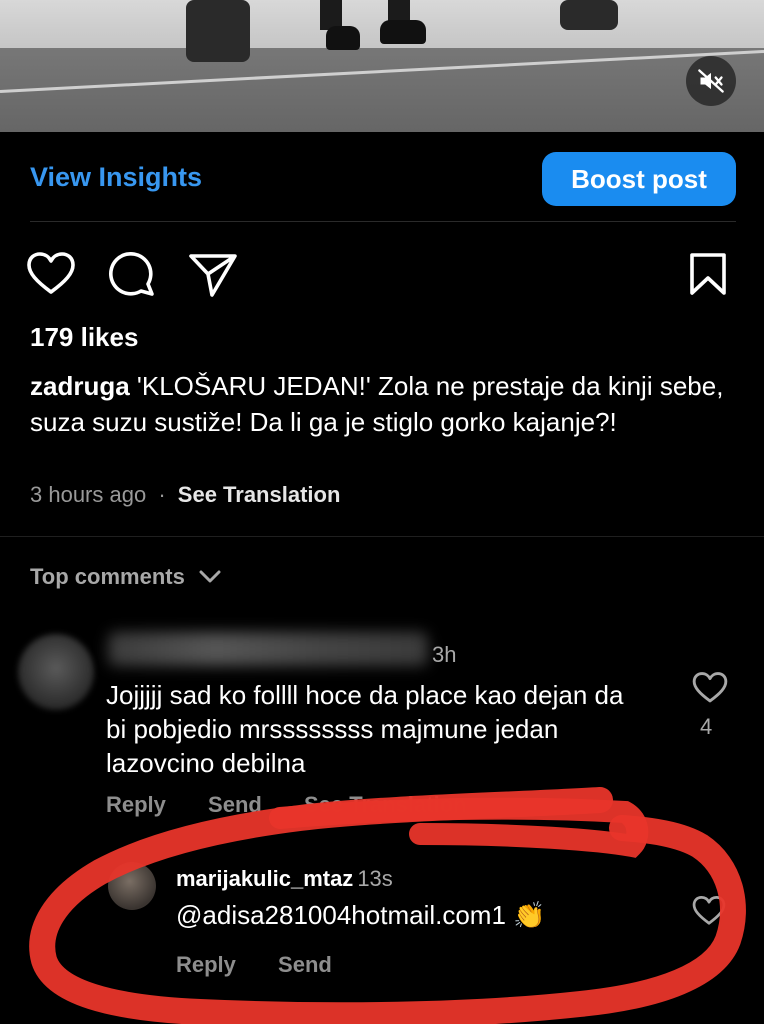  What do you see at coordinates (444, 654) in the screenshot?
I see `comment-time: 3h` at bounding box center [444, 654].